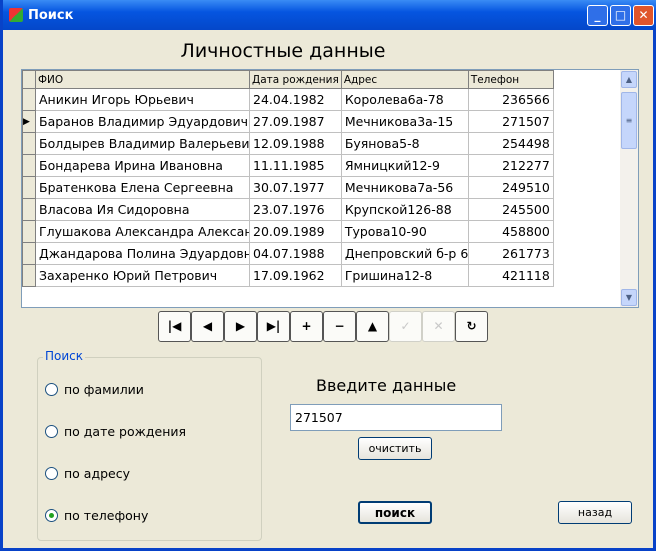 The width and height of the screenshot is (656, 551). I want to click on search-option-radio: по адресу, so click(87, 473).